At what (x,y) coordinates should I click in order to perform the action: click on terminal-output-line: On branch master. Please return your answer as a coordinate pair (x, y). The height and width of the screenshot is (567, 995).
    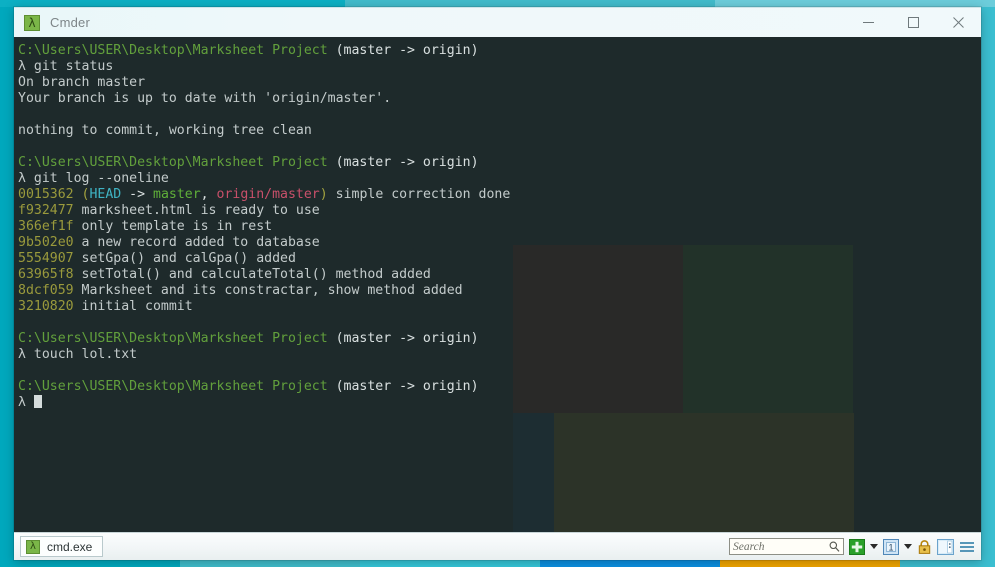
    Looking at the image, I should click on (82, 82).